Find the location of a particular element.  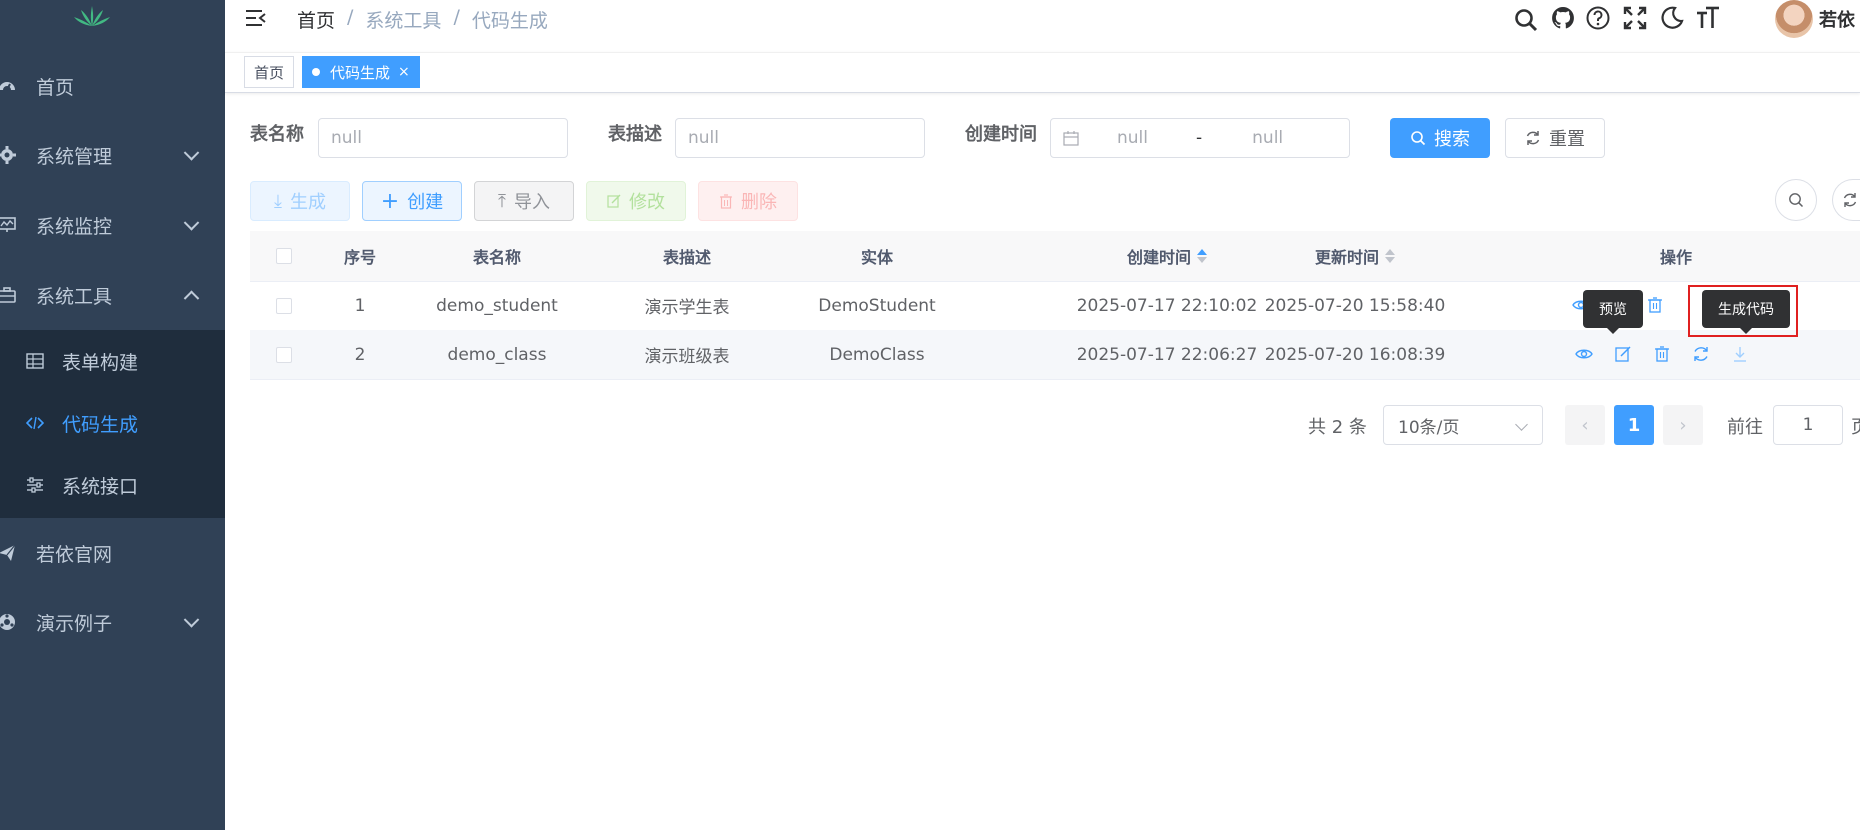

download-icon: ⤓ is located at coordinates (278, 201).